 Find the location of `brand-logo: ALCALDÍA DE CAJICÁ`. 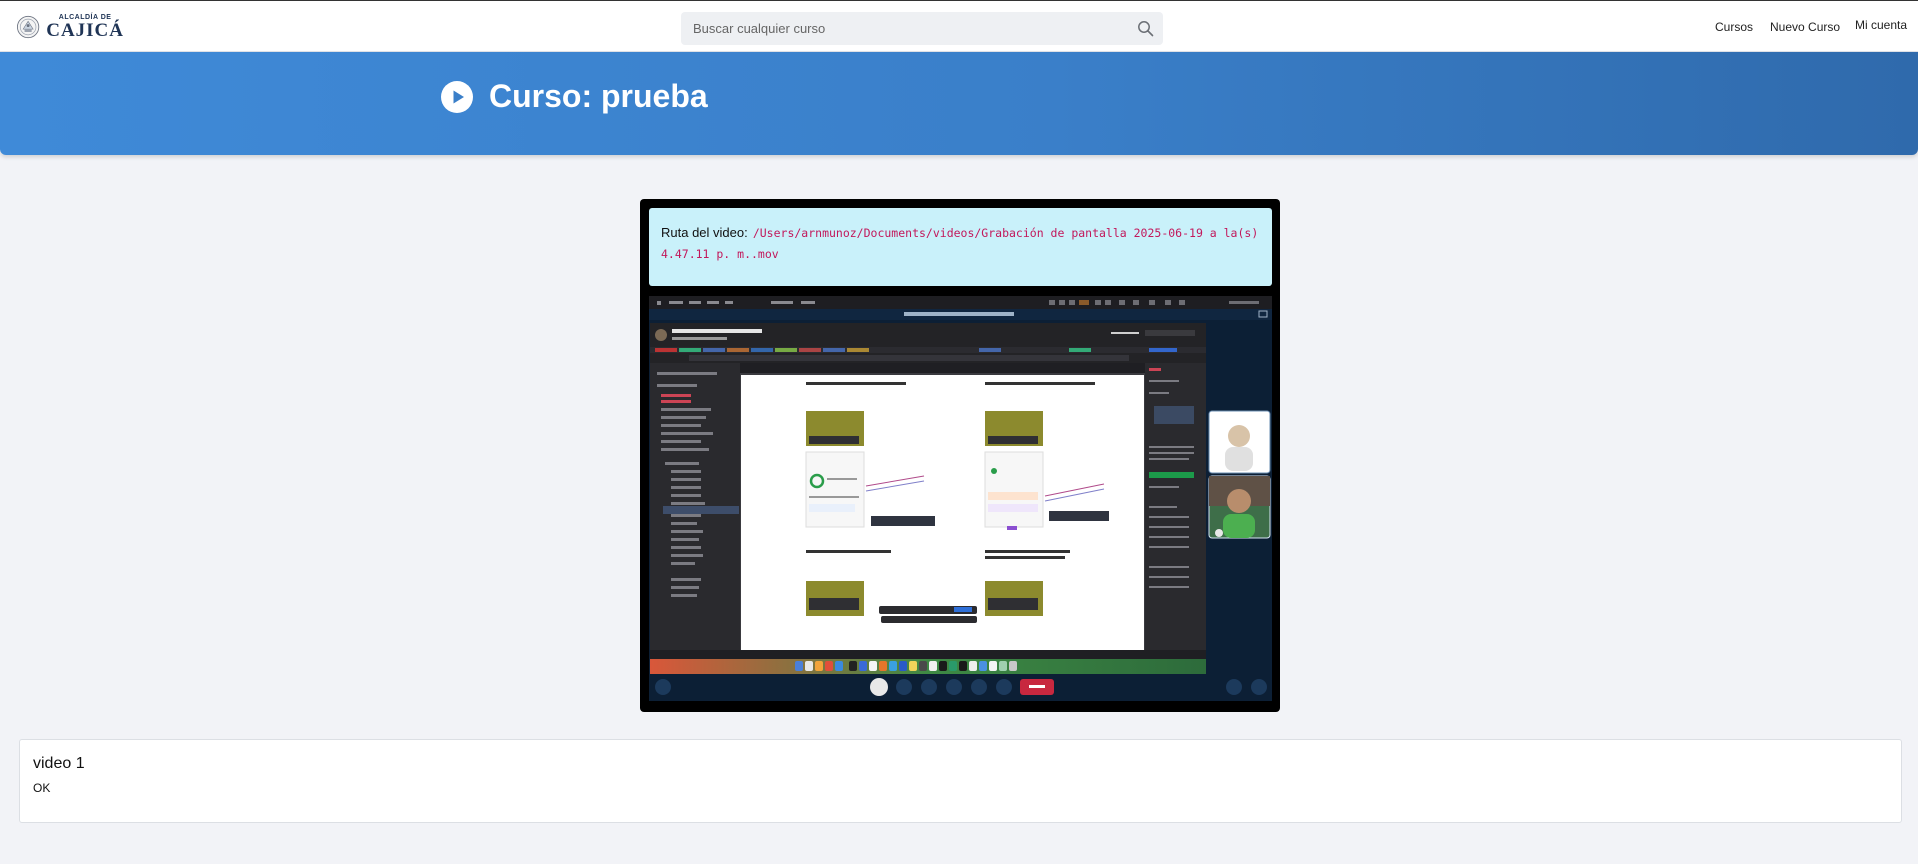

brand-logo: ALCALDÍA DE CAJICÁ is located at coordinates (70, 27).